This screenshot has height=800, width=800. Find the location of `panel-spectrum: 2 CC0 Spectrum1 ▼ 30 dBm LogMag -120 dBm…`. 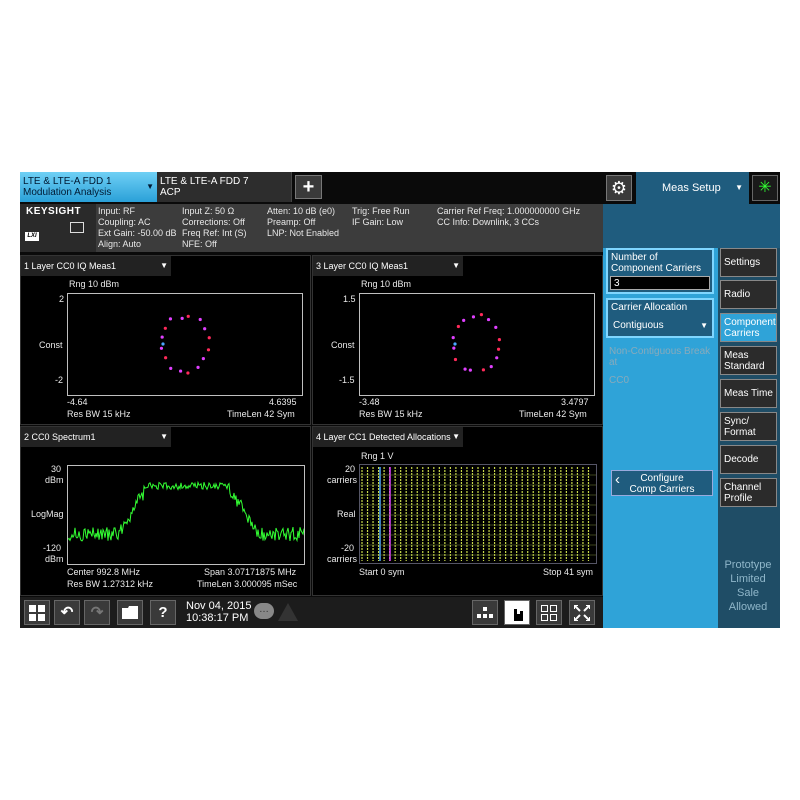

panel-spectrum: 2 CC0 Spectrum1 ▼ 30 dBm LogMag -120 dBm… is located at coordinates (165, 511).